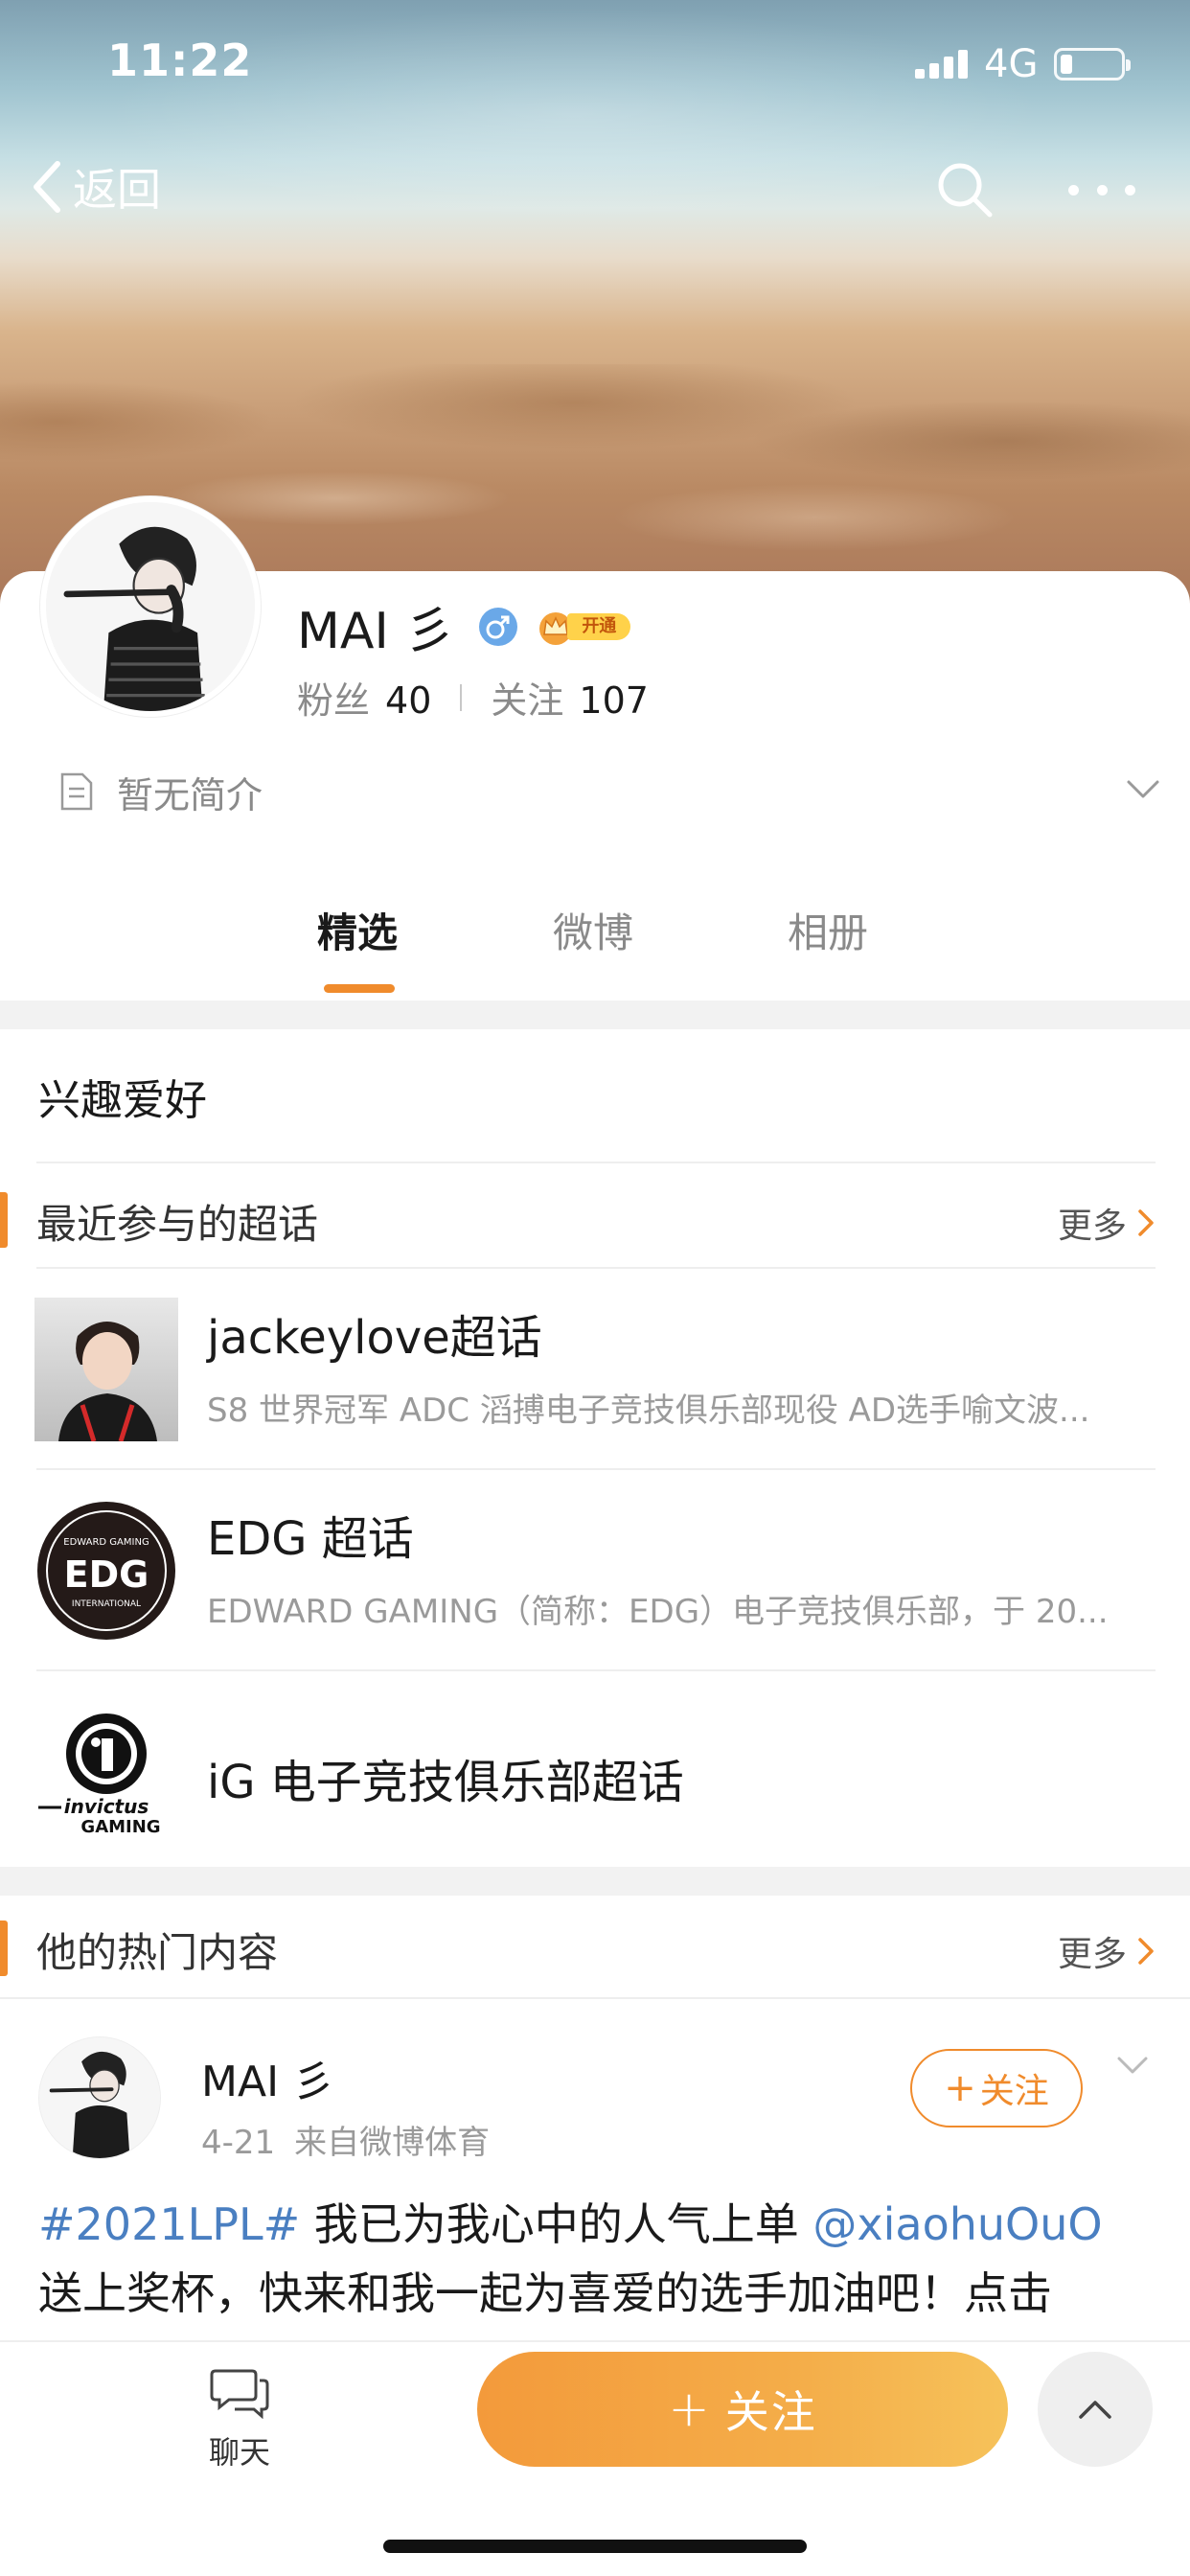 The image size is (1190, 2576). I want to click on home-indicator, so click(595, 2546).